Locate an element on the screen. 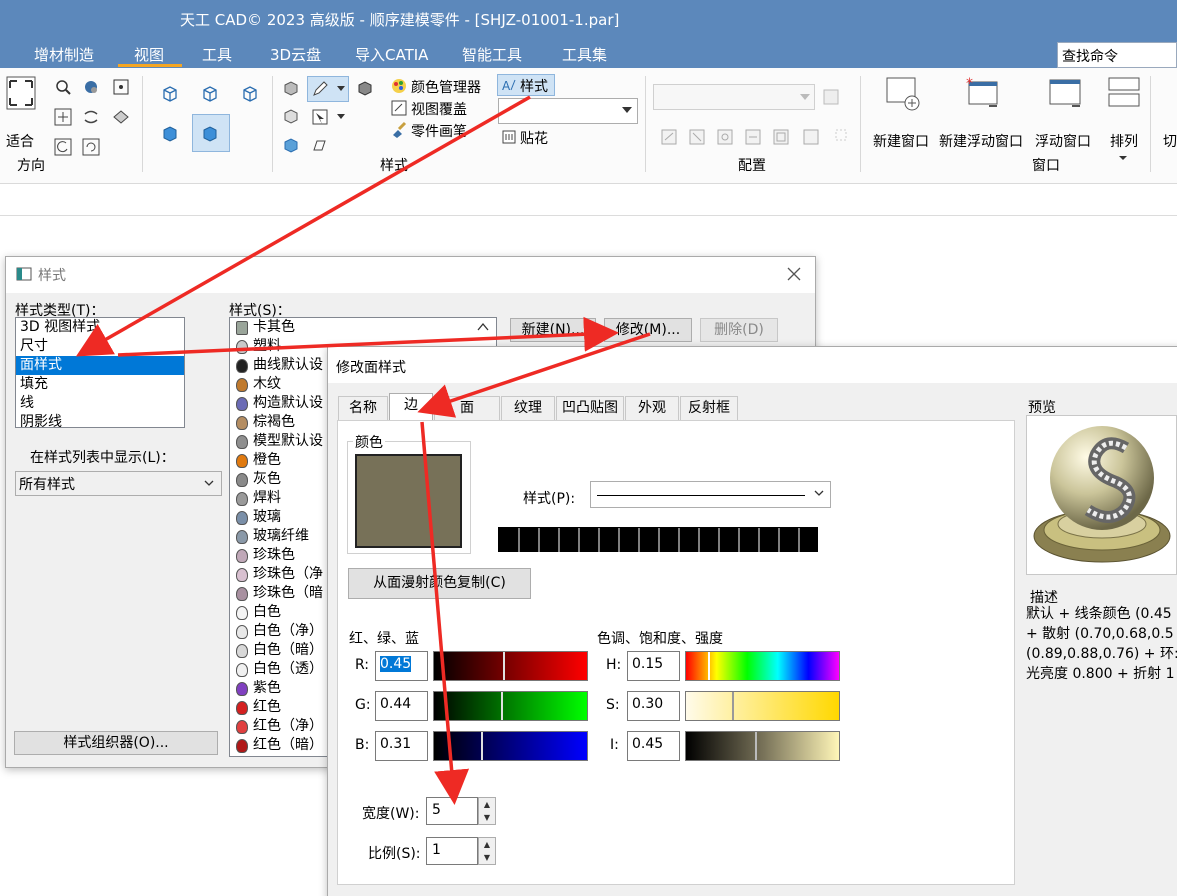 The width and height of the screenshot is (1177, 896). tab-view: 视图 is located at coordinates (149, 54).